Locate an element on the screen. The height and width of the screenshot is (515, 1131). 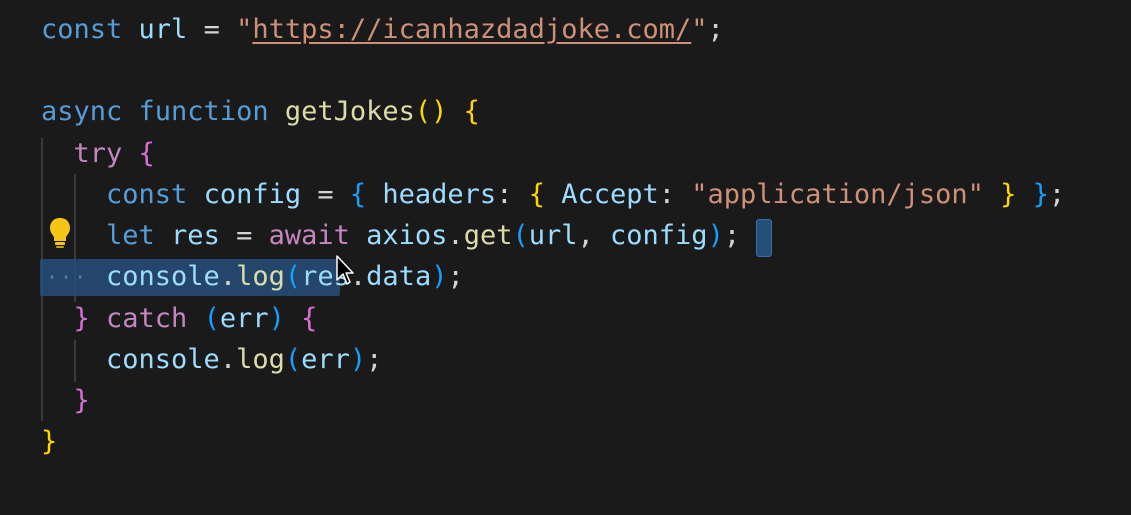
code-token: headers is located at coordinates (439, 194).